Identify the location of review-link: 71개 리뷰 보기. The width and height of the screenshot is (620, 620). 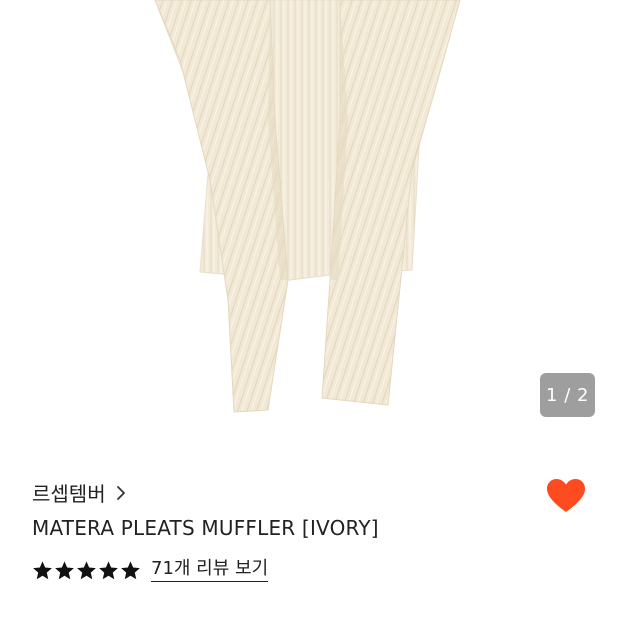
(210, 570).